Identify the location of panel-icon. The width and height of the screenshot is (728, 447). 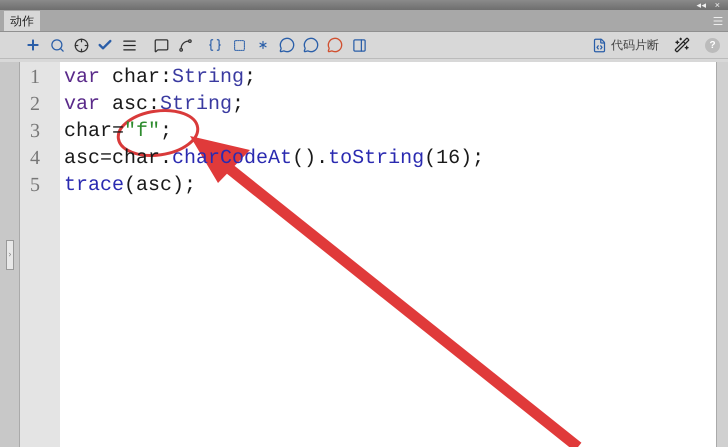
(359, 45).